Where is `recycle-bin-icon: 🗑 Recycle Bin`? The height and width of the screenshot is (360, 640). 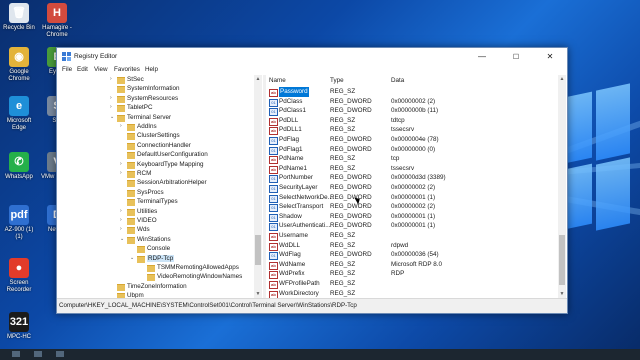
recycle-bin-icon: 🗑 Recycle Bin is located at coordinates (19, 17).